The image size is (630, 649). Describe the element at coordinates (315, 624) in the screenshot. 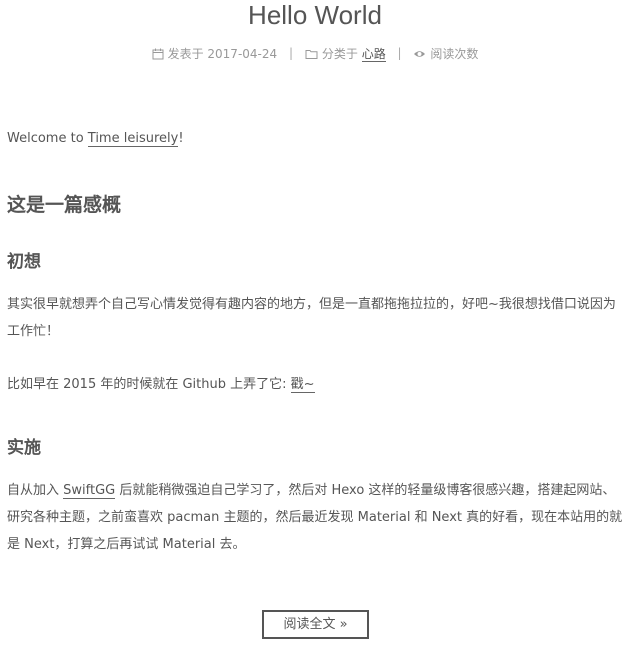

I see `read-more-button: 阅读全文 »` at that location.